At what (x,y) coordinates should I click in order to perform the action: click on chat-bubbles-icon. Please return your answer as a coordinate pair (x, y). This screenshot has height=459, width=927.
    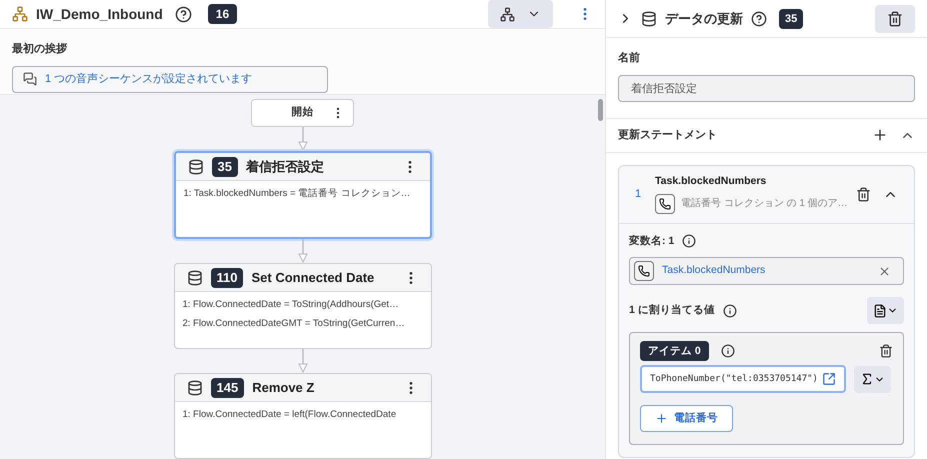
    Looking at the image, I should click on (30, 79).